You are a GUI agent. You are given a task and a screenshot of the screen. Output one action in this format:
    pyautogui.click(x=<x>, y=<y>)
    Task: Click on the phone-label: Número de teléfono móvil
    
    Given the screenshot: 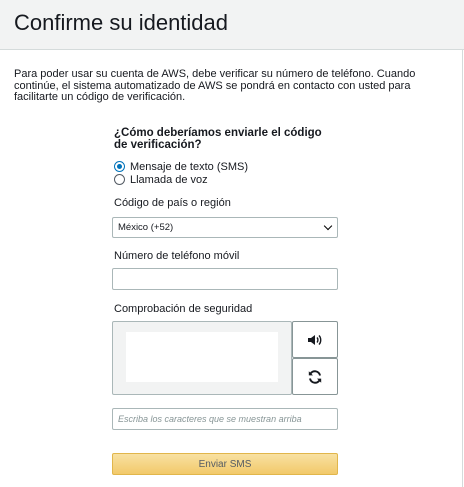 What is the action you would take?
    pyautogui.click(x=177, y=256)
    